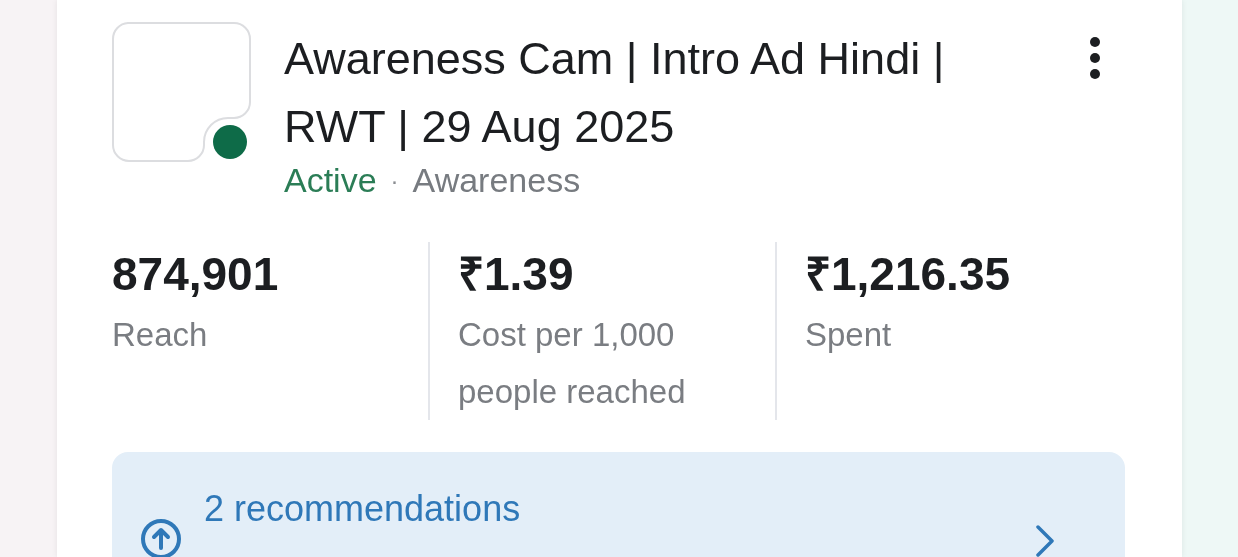 The width and height of the screenshot is (1238, 557). Describe the element at coordinates (572, 363) in the screenshot. I see `metric-label: Cost per 1,000 people reached` at that location.